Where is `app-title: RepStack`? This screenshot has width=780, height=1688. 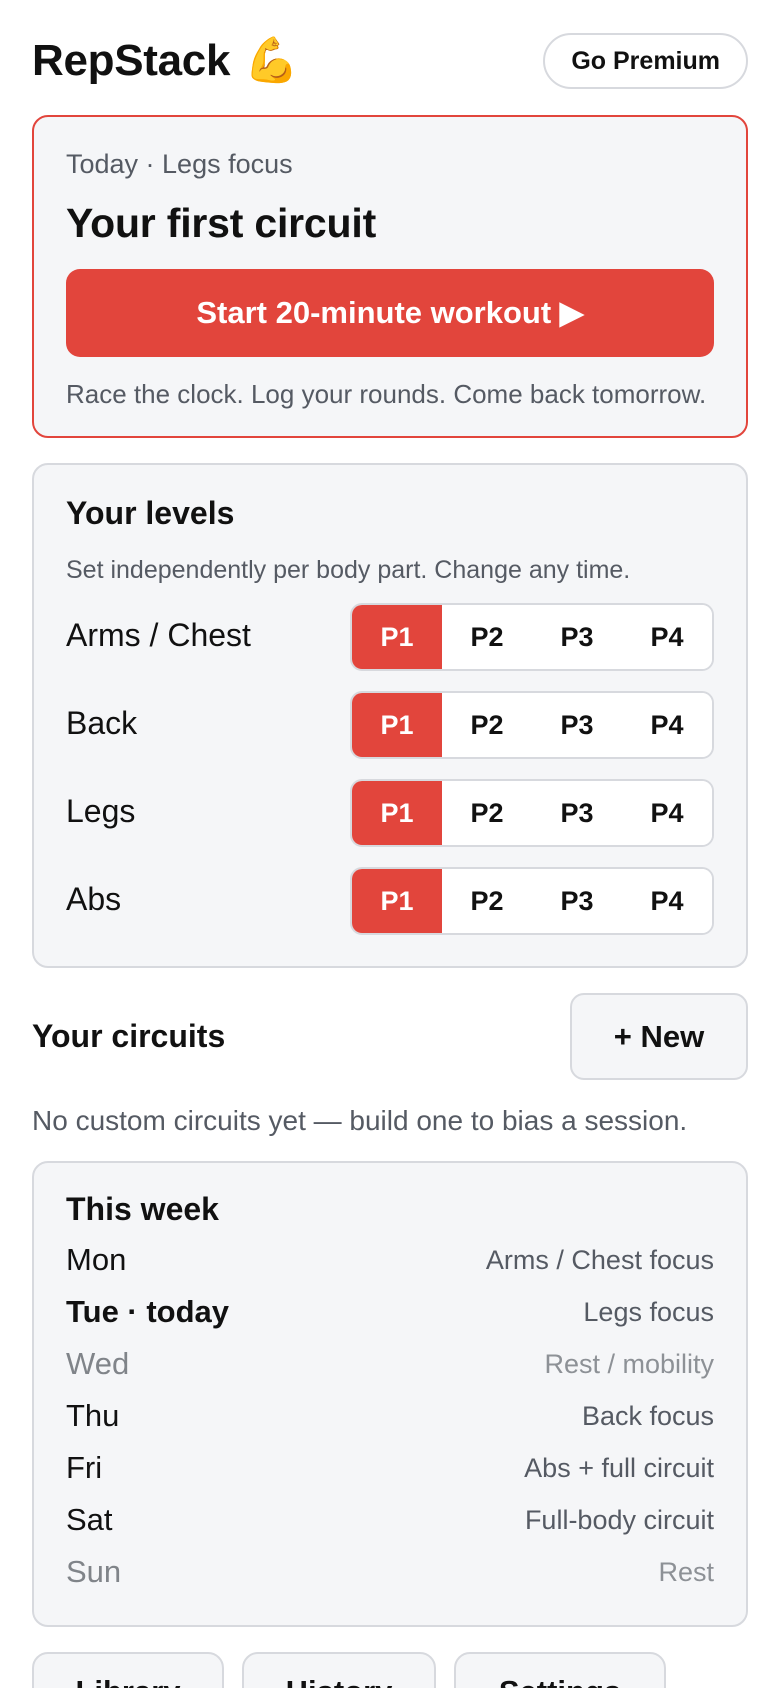
app-title: RepStack is located at coordinates (131, 60).